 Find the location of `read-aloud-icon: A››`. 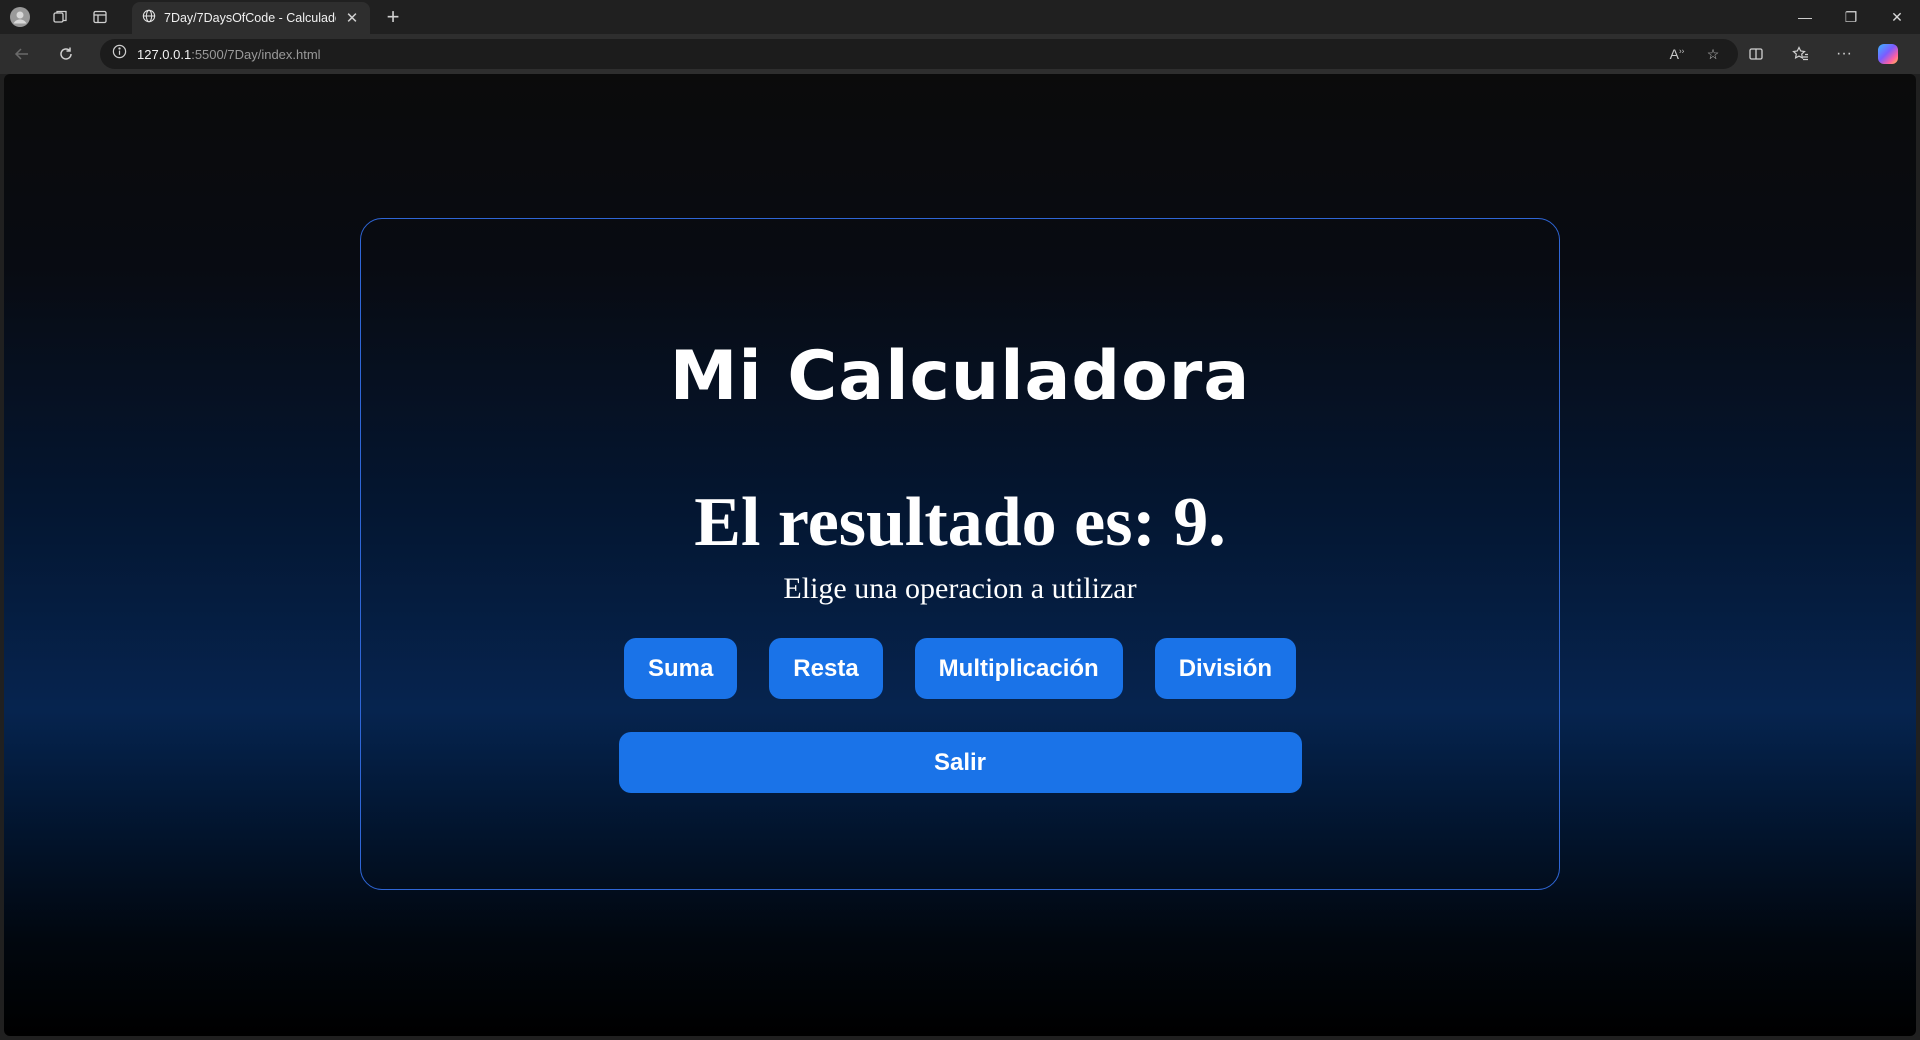

read-aloud-icon: A›› is located at coordinates (1677, 54).